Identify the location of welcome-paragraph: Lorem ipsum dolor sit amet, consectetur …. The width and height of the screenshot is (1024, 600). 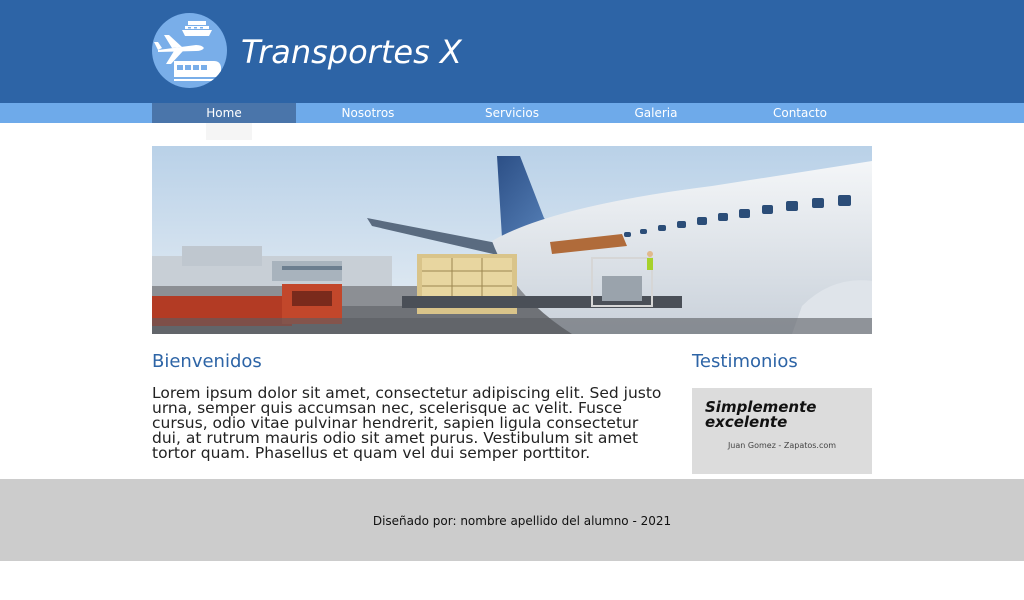
(407, 423).